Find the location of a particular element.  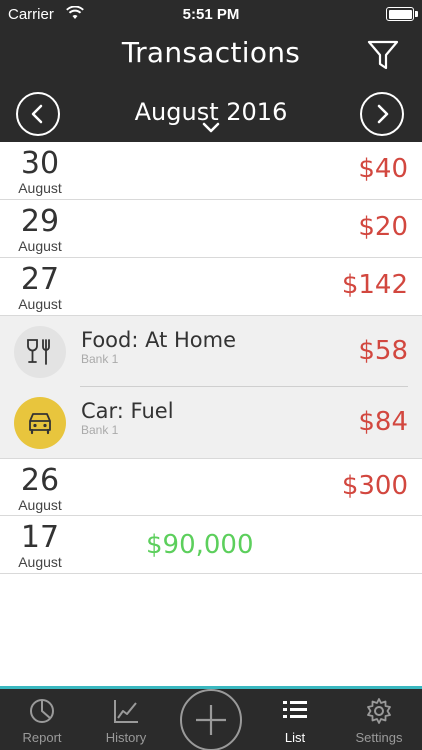

page-title: Transactions is located at coordinates (211, 52).